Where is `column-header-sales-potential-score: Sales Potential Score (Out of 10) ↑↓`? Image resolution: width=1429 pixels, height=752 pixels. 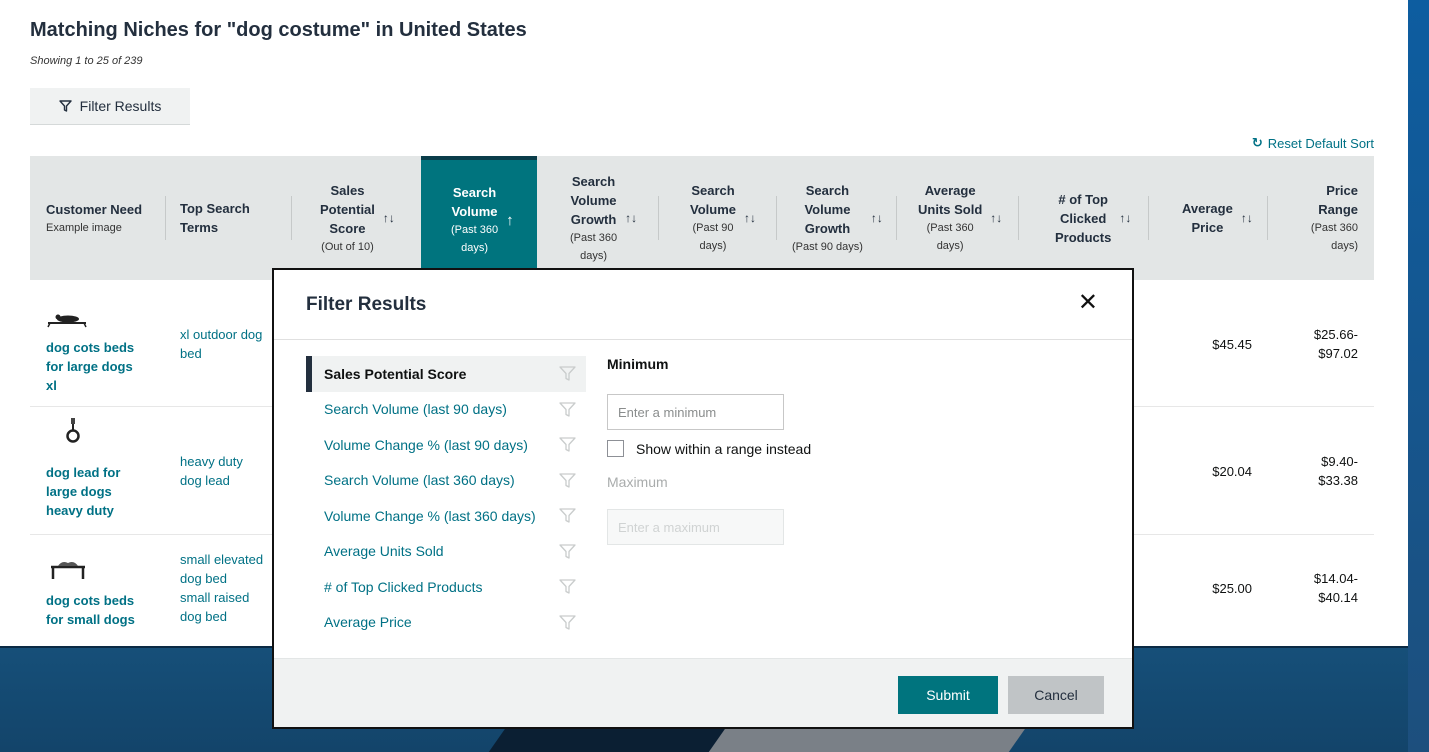
column-header-sales-potential-score: Sales Potential Score (Out of 10) ↑↓ is located at coordinates (370, 218).